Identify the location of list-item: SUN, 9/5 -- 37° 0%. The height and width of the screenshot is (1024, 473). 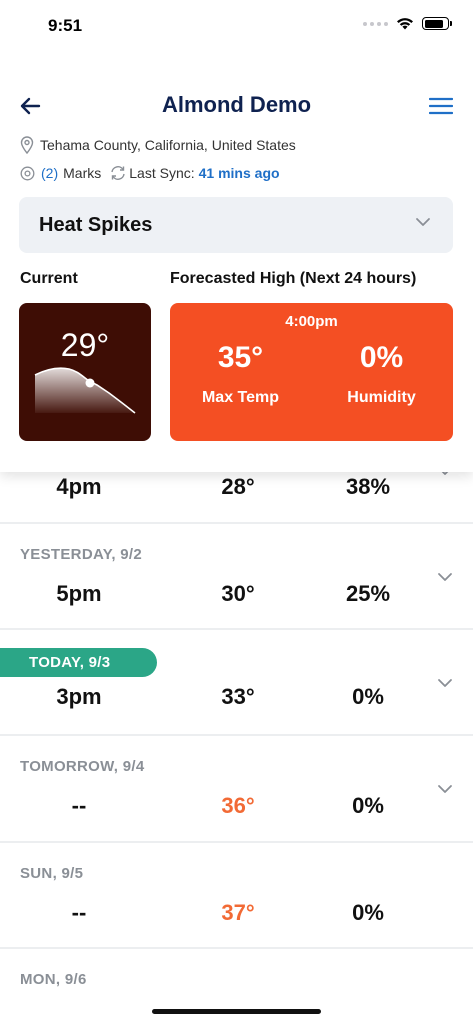
(236, 896).